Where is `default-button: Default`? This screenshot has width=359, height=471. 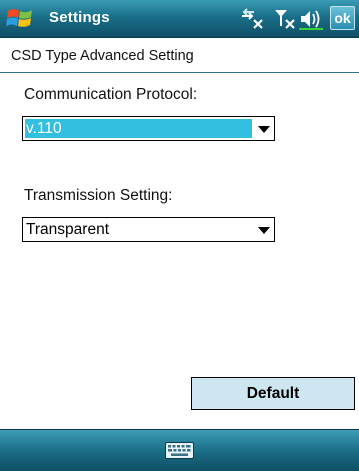 default-button: Default is located at coordinates (273, 393).